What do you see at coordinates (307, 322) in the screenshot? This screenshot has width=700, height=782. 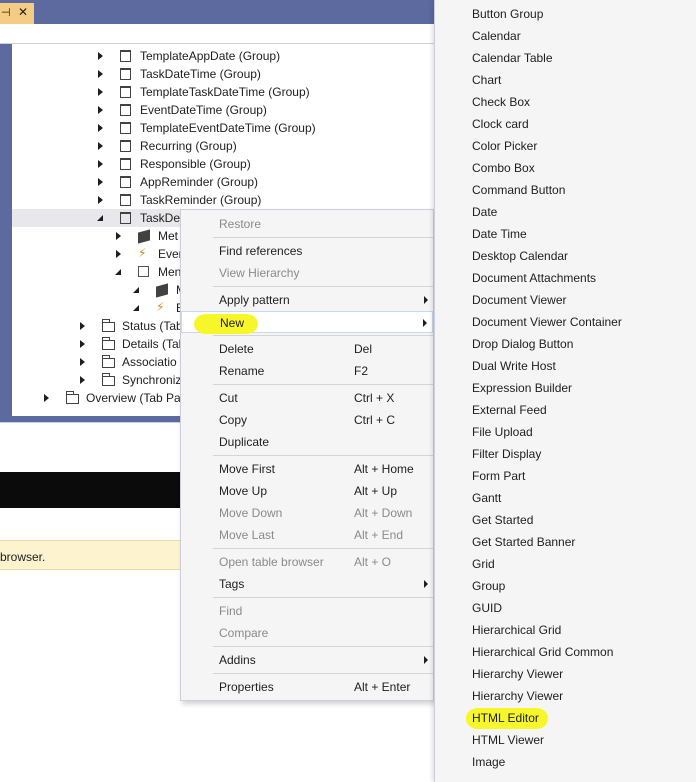 I see `menu-item-new: New` at bounding box center [307, 322].